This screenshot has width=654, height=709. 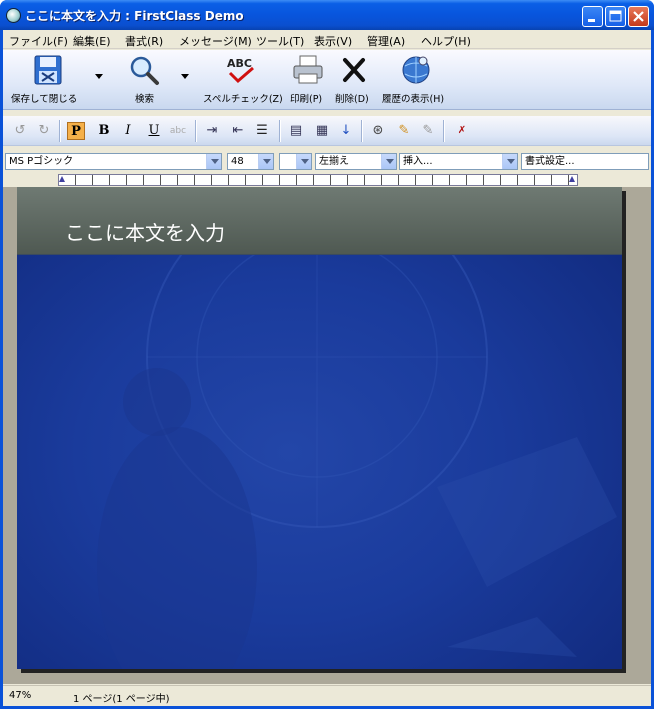 I want to click on floppy-icon, so click(x=48, y=70).